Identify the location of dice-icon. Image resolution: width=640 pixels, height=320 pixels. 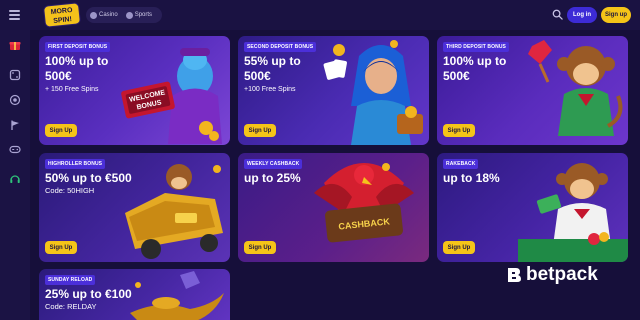
(15, 75).